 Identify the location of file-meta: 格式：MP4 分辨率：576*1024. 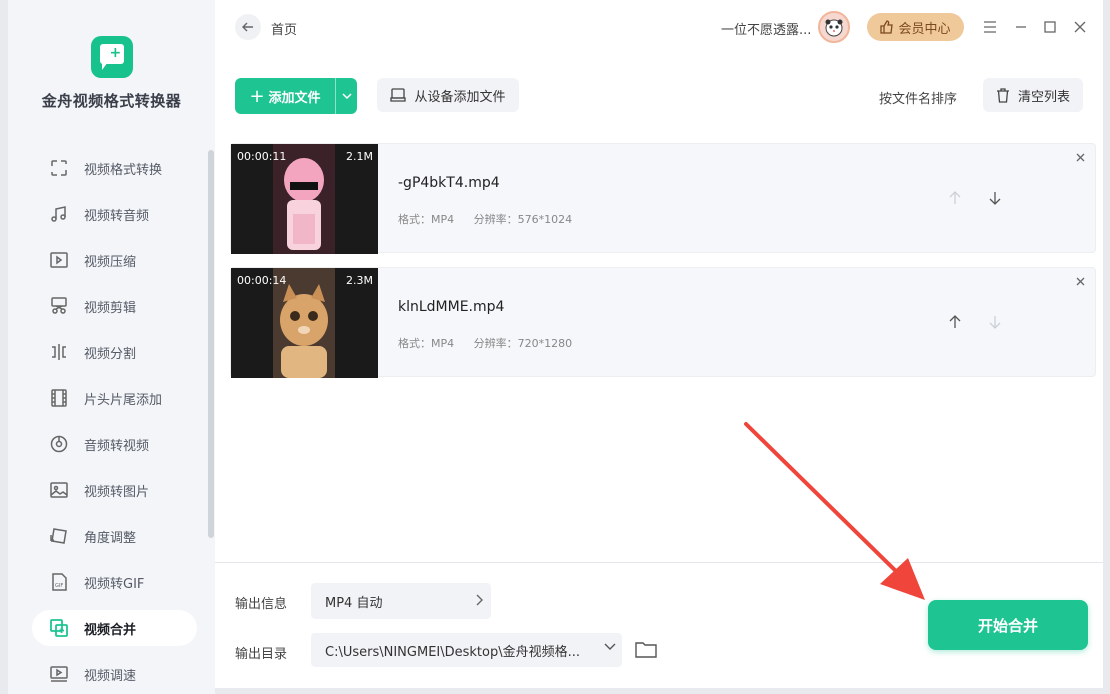
(485, 219).